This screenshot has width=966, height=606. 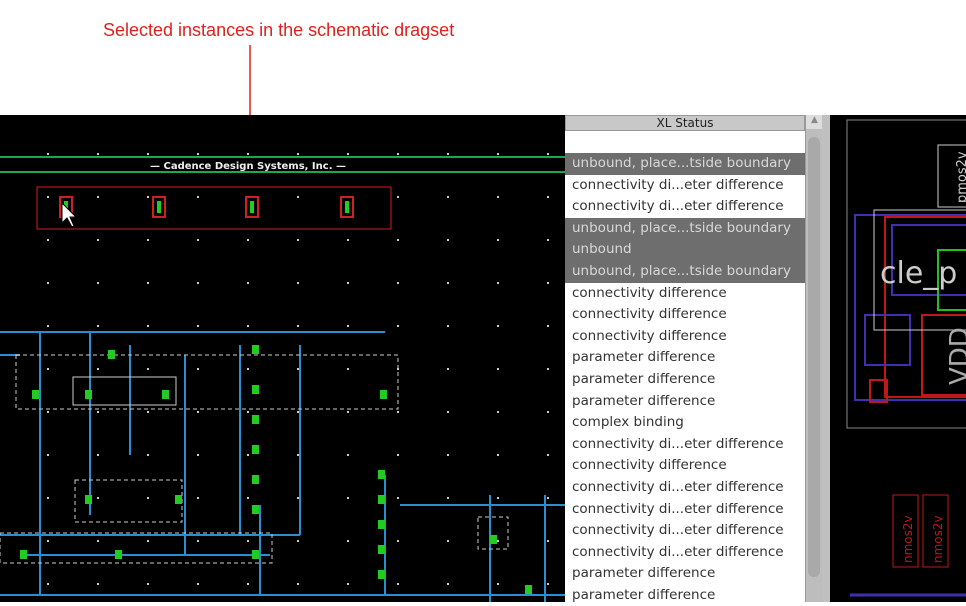 I want to click on pin-label: VDD, so click(x=955, y=356).